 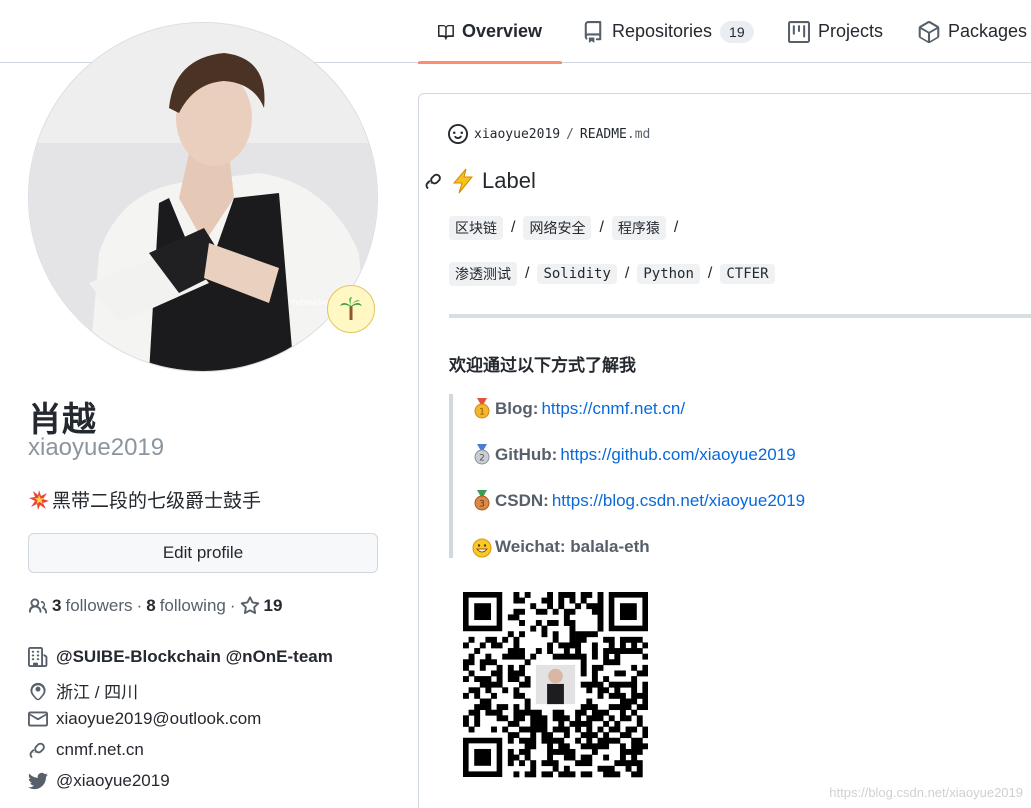 I want to click on label-heading-text: Label, so click(x=509, y=180).